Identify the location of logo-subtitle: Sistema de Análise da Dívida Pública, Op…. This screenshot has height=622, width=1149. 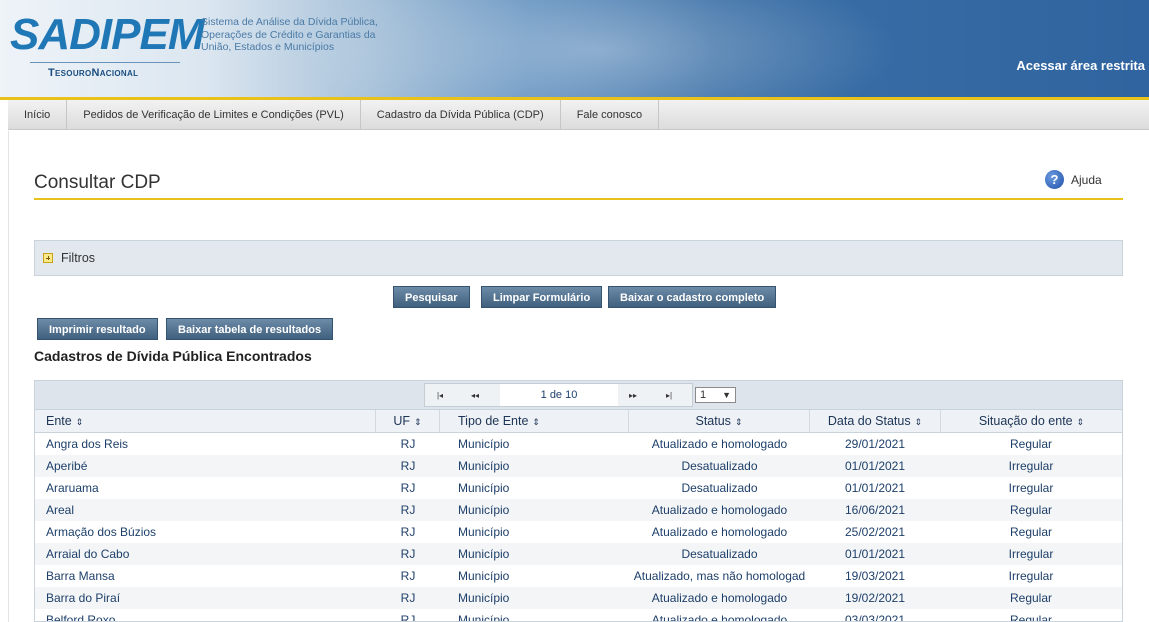
(291, 35).